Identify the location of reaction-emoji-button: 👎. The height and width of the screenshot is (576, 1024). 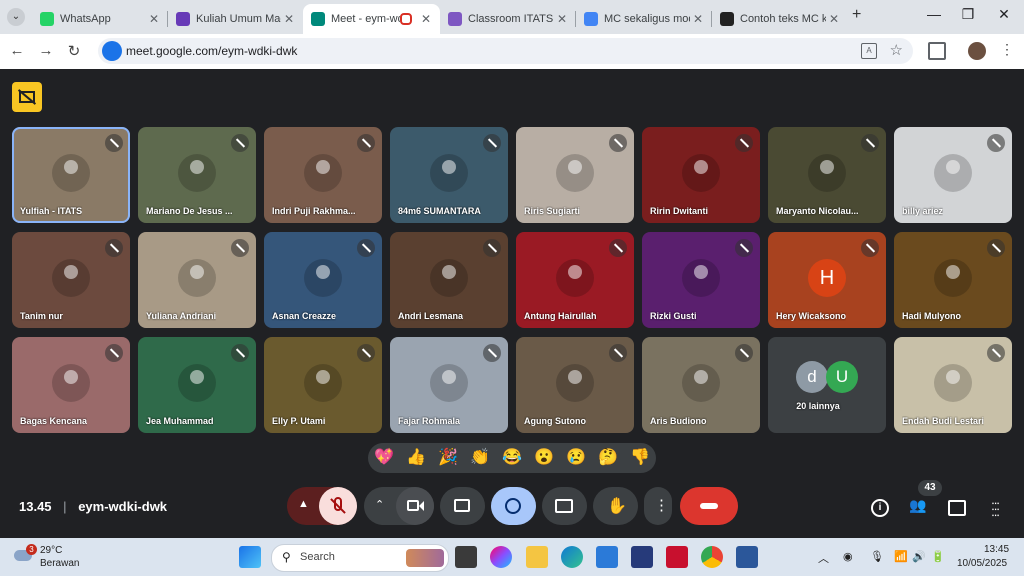
(640, 458).